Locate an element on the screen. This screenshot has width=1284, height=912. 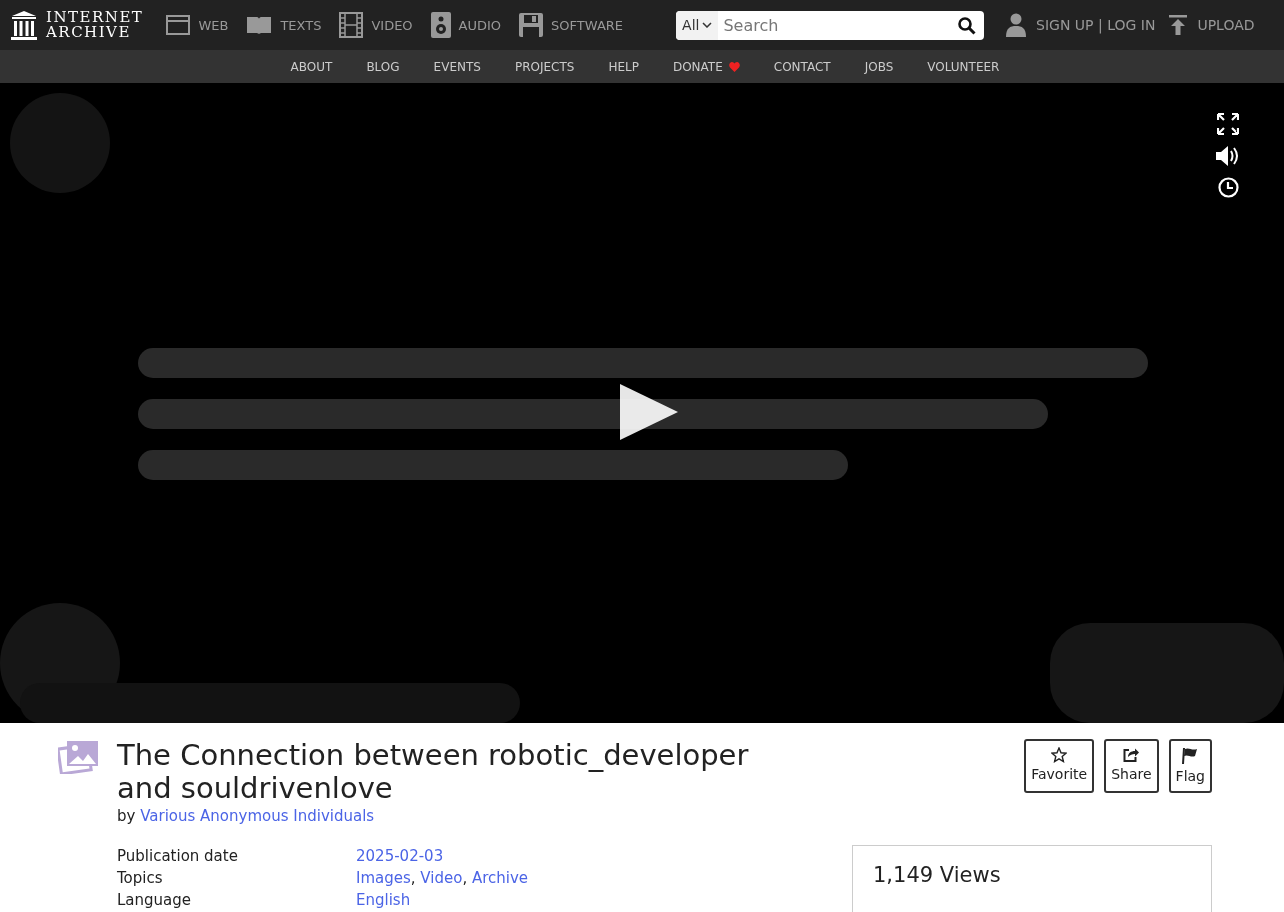
nav-link: AUDIO is located at coordinates (480, 25).